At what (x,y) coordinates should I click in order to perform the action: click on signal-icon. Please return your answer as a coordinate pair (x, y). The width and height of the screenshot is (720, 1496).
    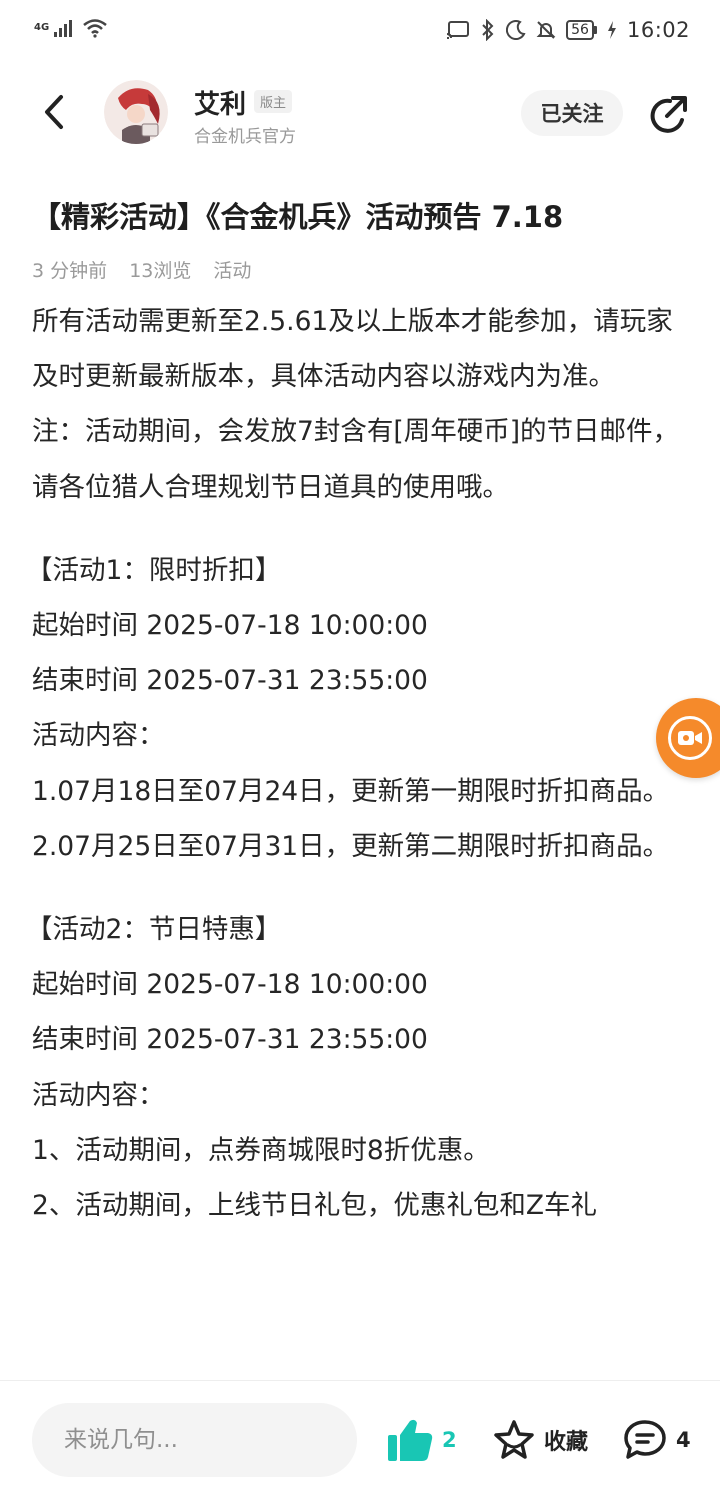
    Looking at the image, I should click on (63, 28).